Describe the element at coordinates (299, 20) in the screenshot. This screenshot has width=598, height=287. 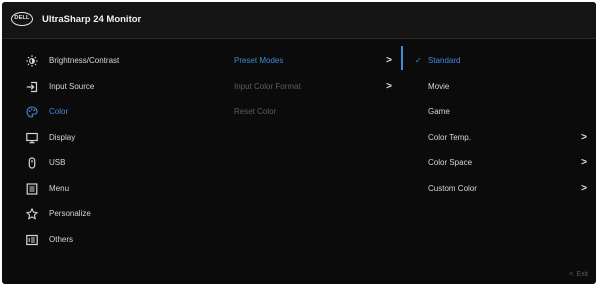
I see `osd-header: DELL UltraSharp 24 Monitor` at that location.